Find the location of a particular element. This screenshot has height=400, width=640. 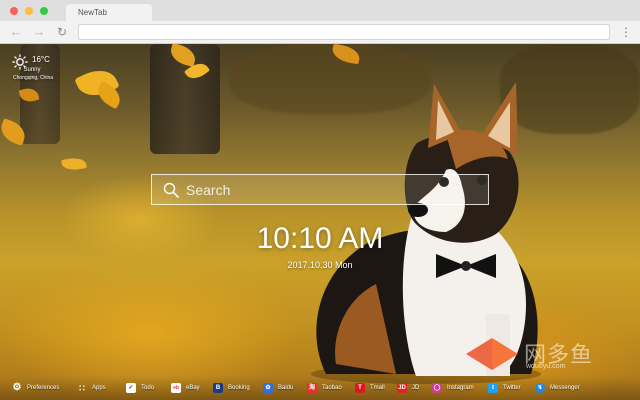

baidu-icon: ✿ is located at coordinates (268, 387).